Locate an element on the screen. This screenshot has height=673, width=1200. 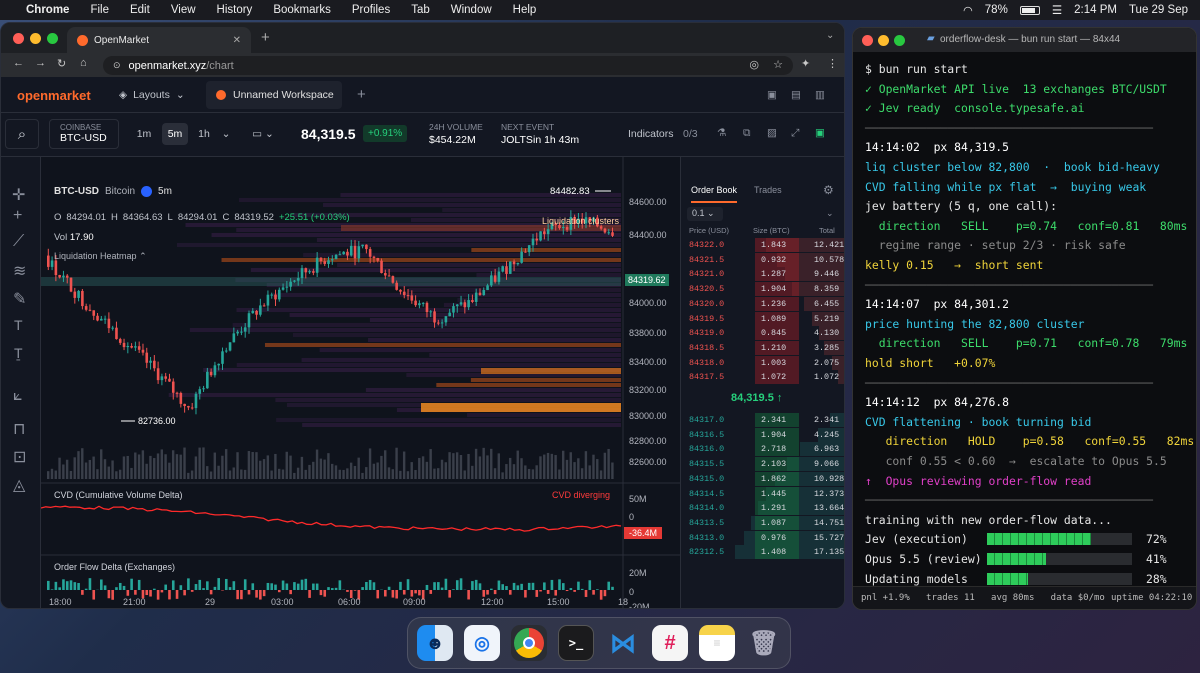
ask-row: 84320.5 1.904 8.359 is located at coordinates (762, 289).